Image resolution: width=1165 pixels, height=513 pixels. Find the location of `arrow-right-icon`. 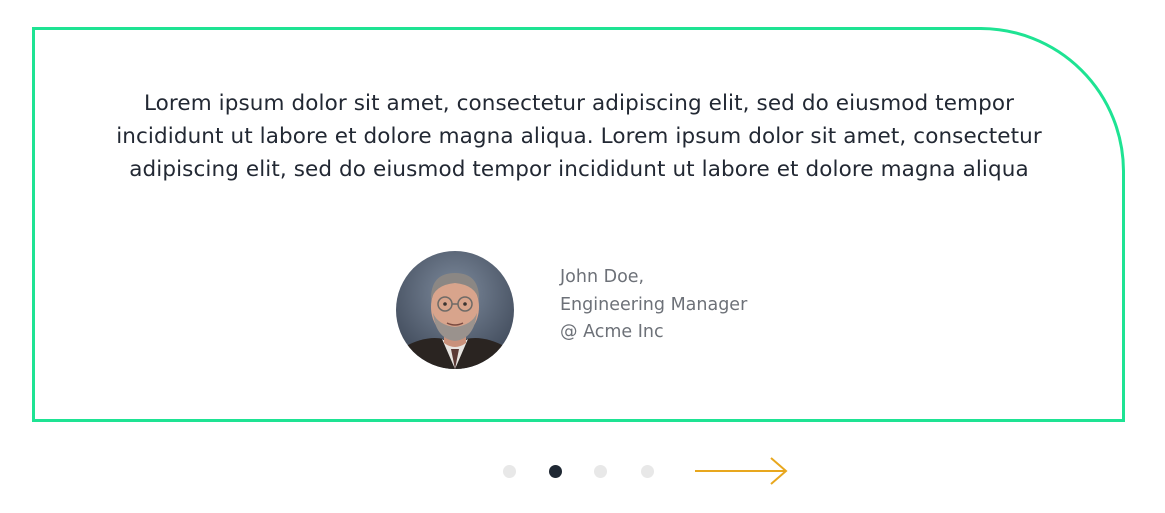

arrow-right-icon is located at coordinates (743, 471).